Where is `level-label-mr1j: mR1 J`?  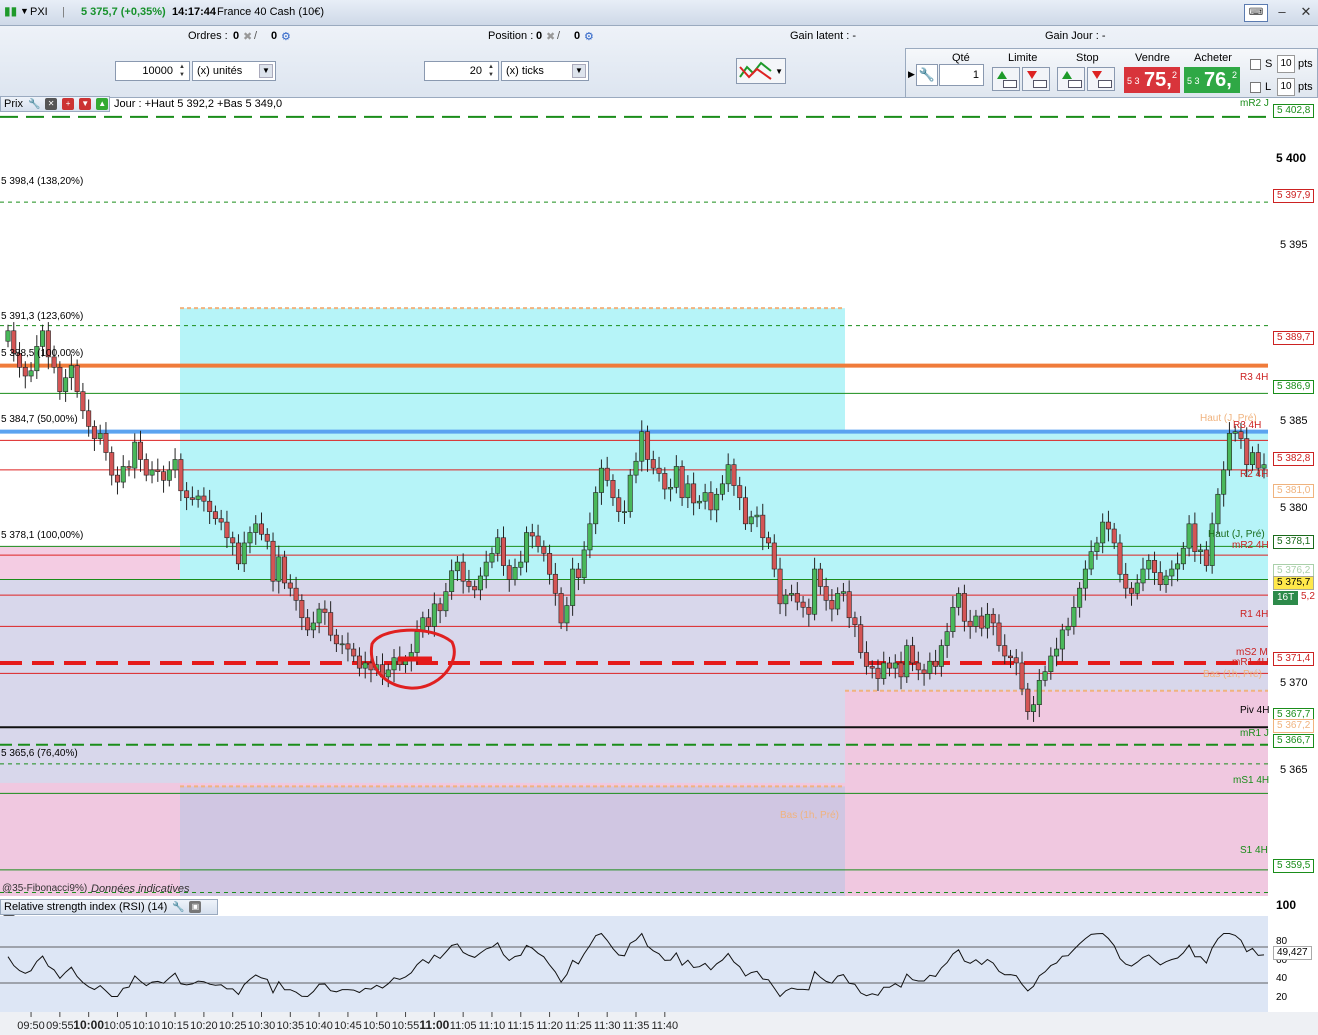
level-label-mr1j: mR1 J is located at coordinates (1254, 733).